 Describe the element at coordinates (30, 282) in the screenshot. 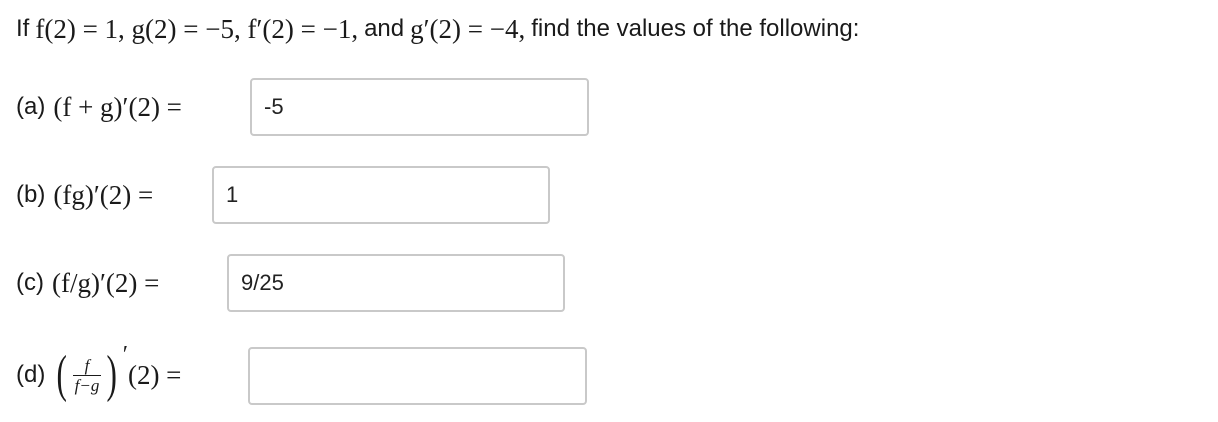

I see `part-c-label: (c)` at that location.